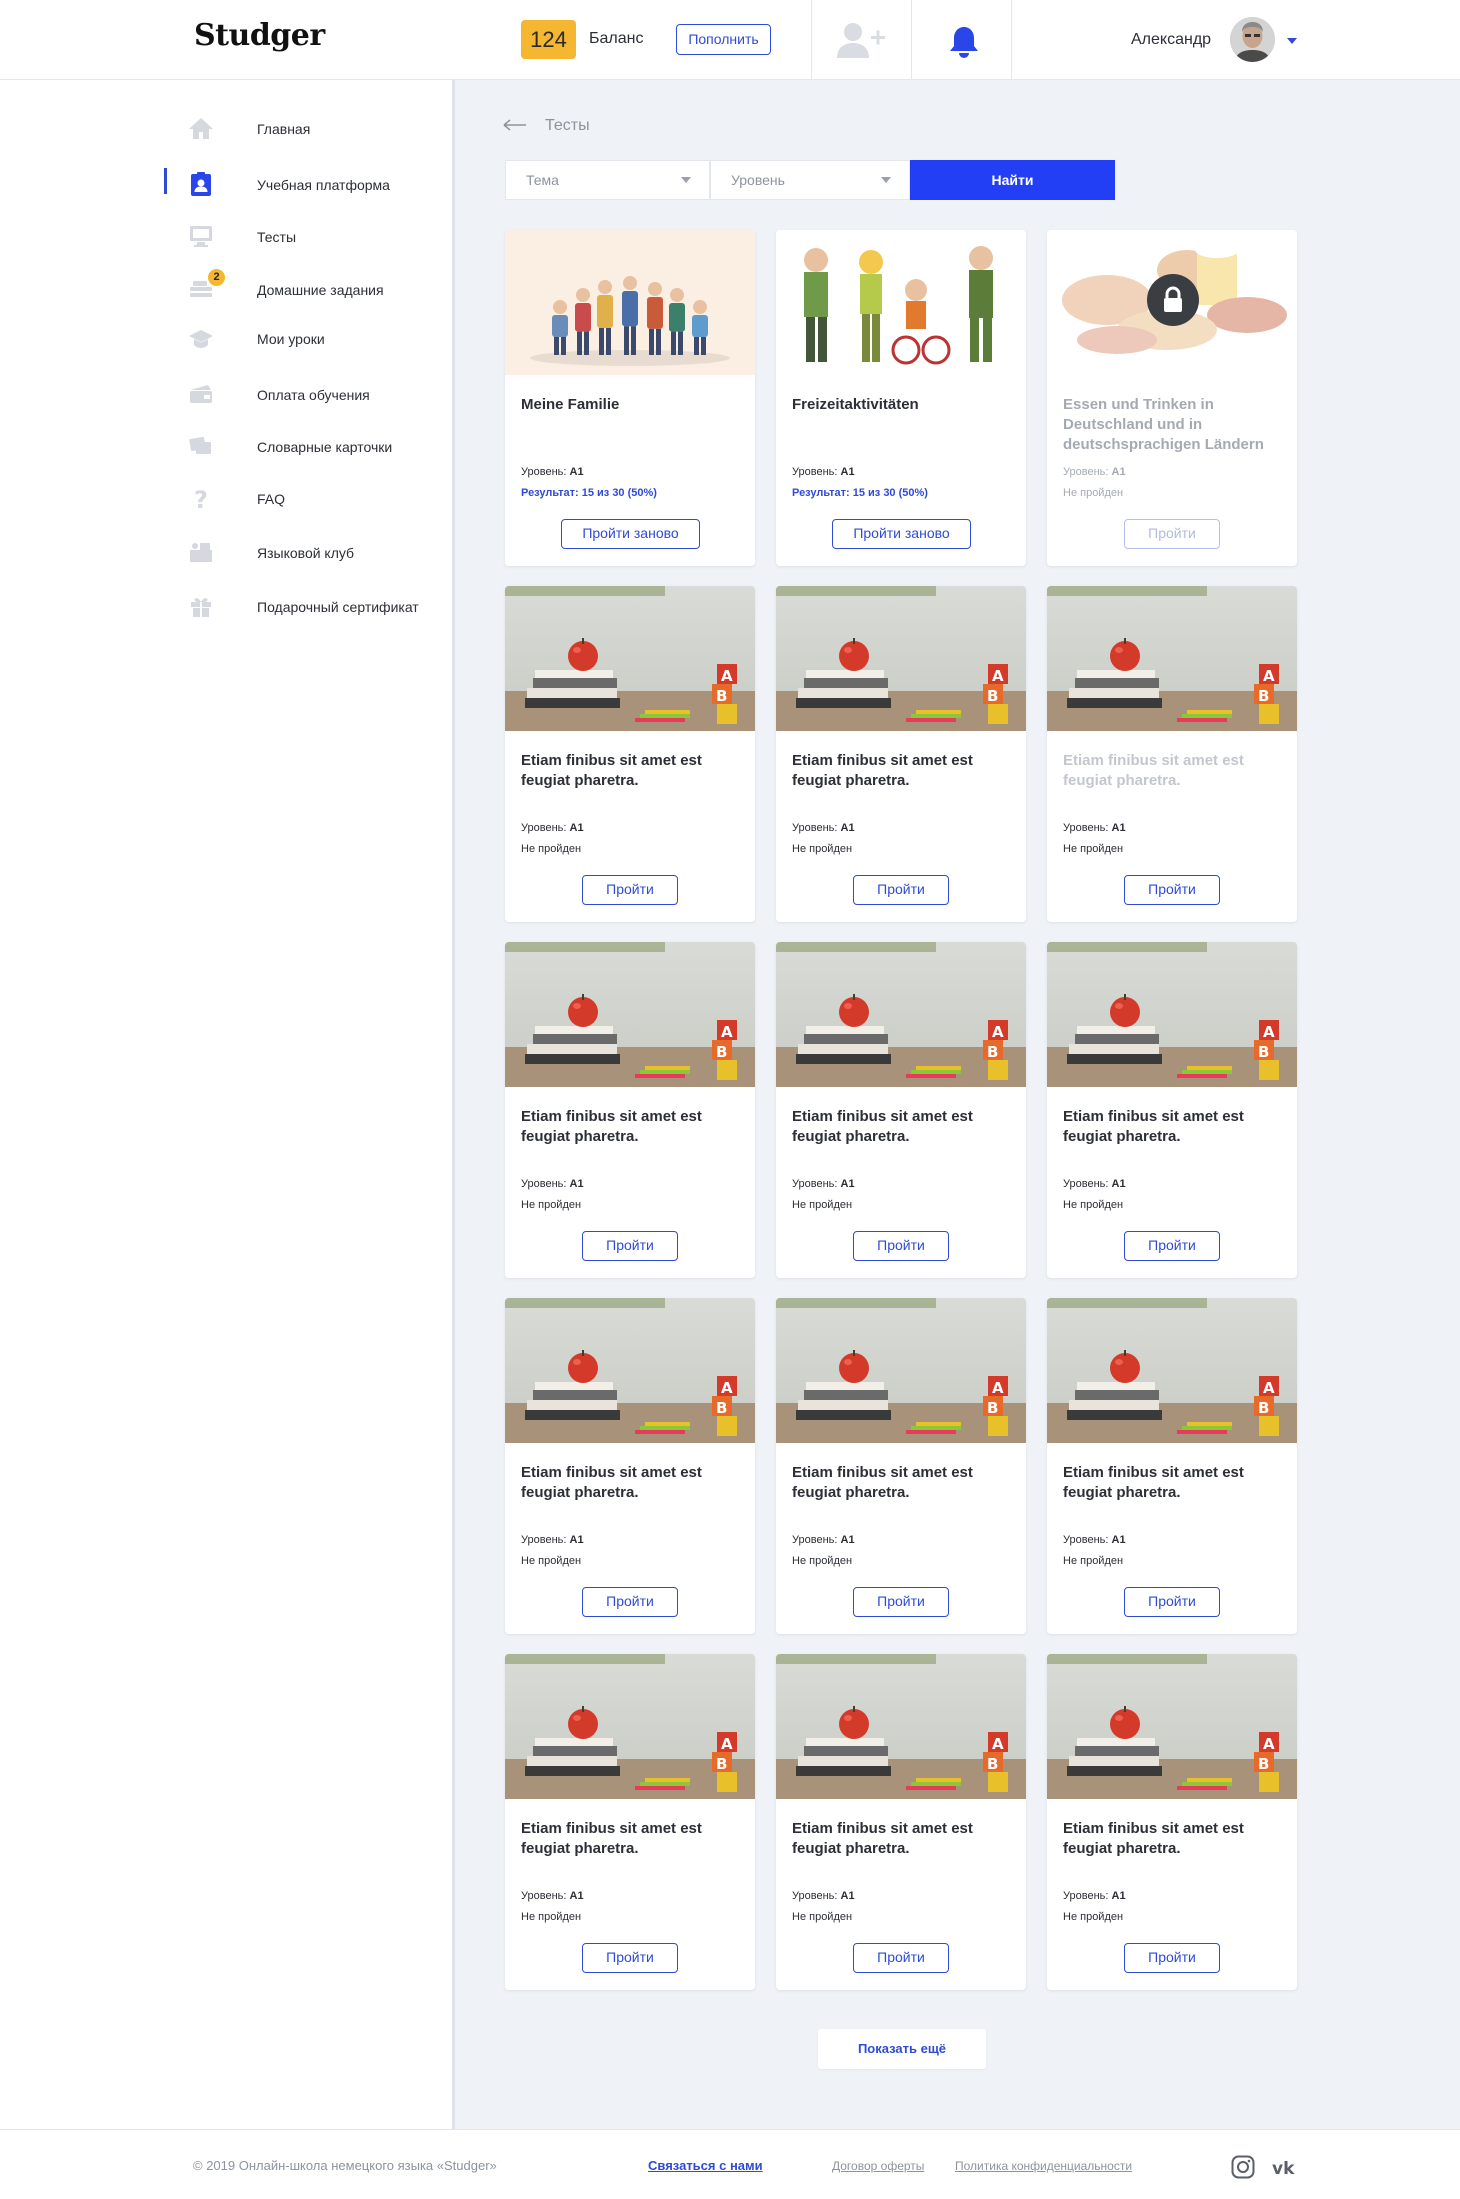 The width and height of the screenshot is (1460, 2199). What do you see at coordinates (607, 180) in the screenshot?
I see `topic-select: Тема` at bounding box center [607, 180].